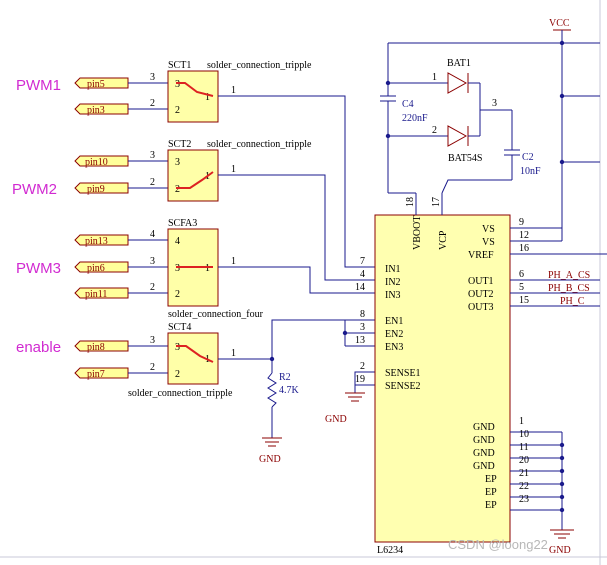 This screenshot has height=565, width=607. What do you see at coordinates (182, 223) in the screenshot?
I see `svg-text: SCFA3` at bounding box center [182, 223].